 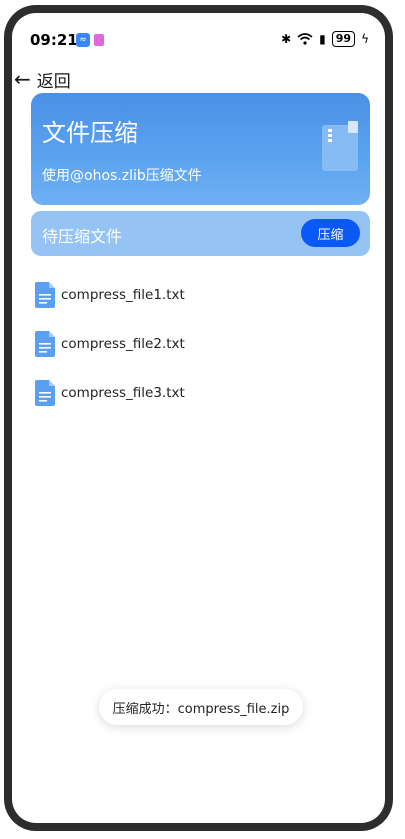 I want to click on back-arrow-icon: ←, so click(x=22, y=79).